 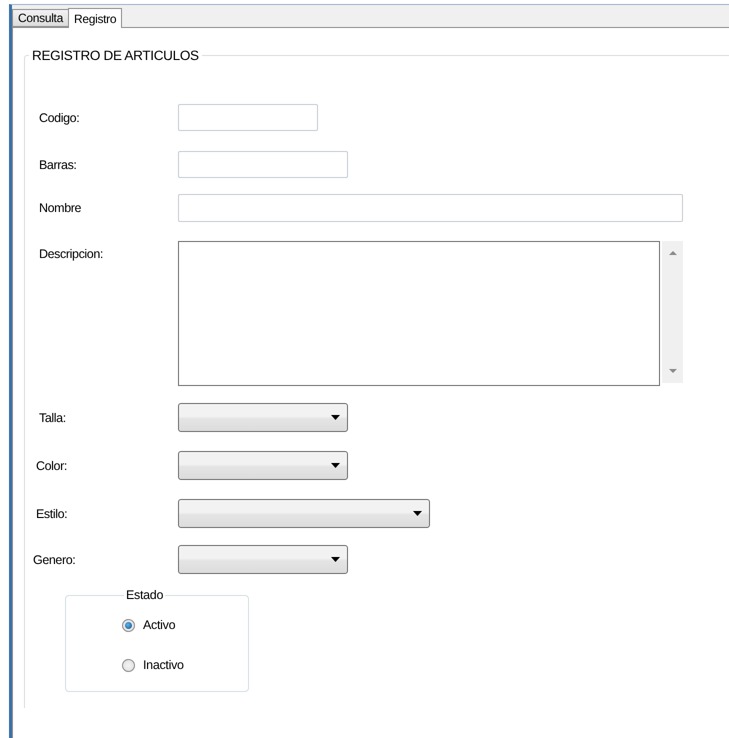 I want to click on scroll-down-icon, so click(x=672, y=371).